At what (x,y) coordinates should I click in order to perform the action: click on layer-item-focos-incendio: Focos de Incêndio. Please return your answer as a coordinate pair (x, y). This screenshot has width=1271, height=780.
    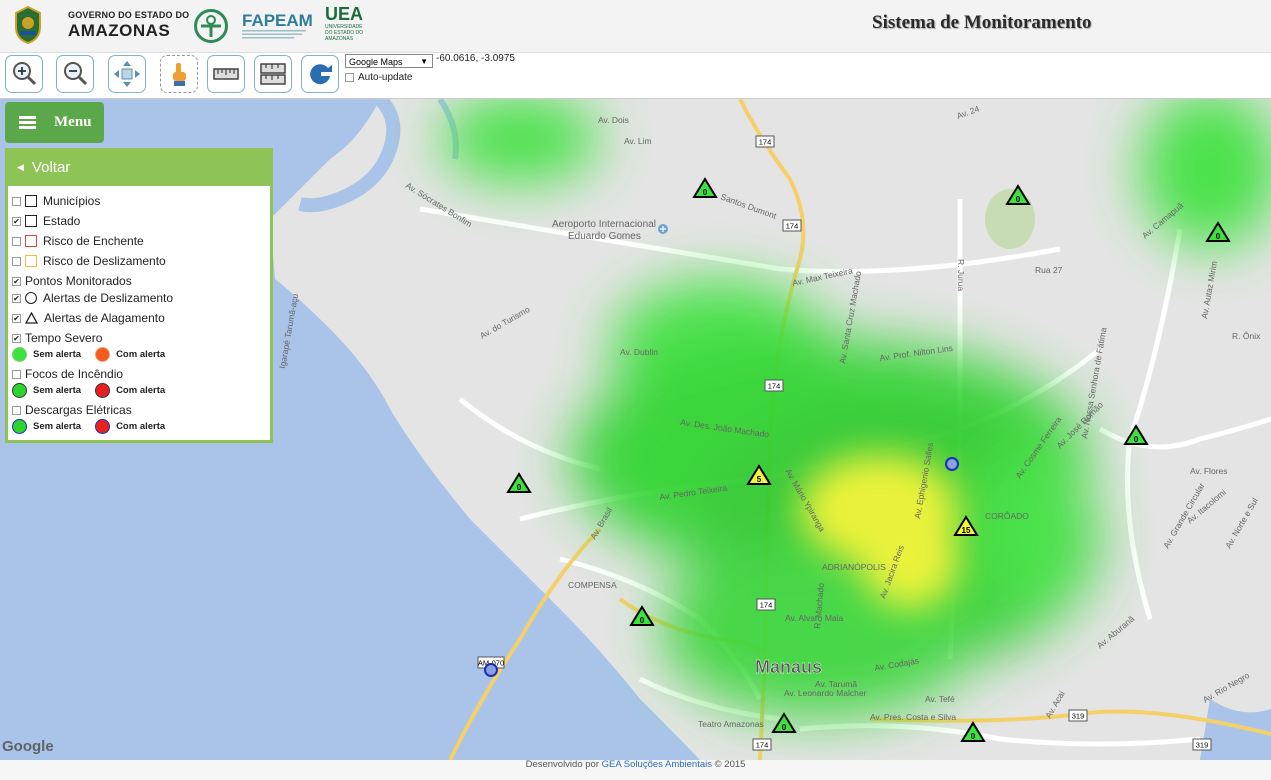
    Looking at the image, I should click on (67, 374).